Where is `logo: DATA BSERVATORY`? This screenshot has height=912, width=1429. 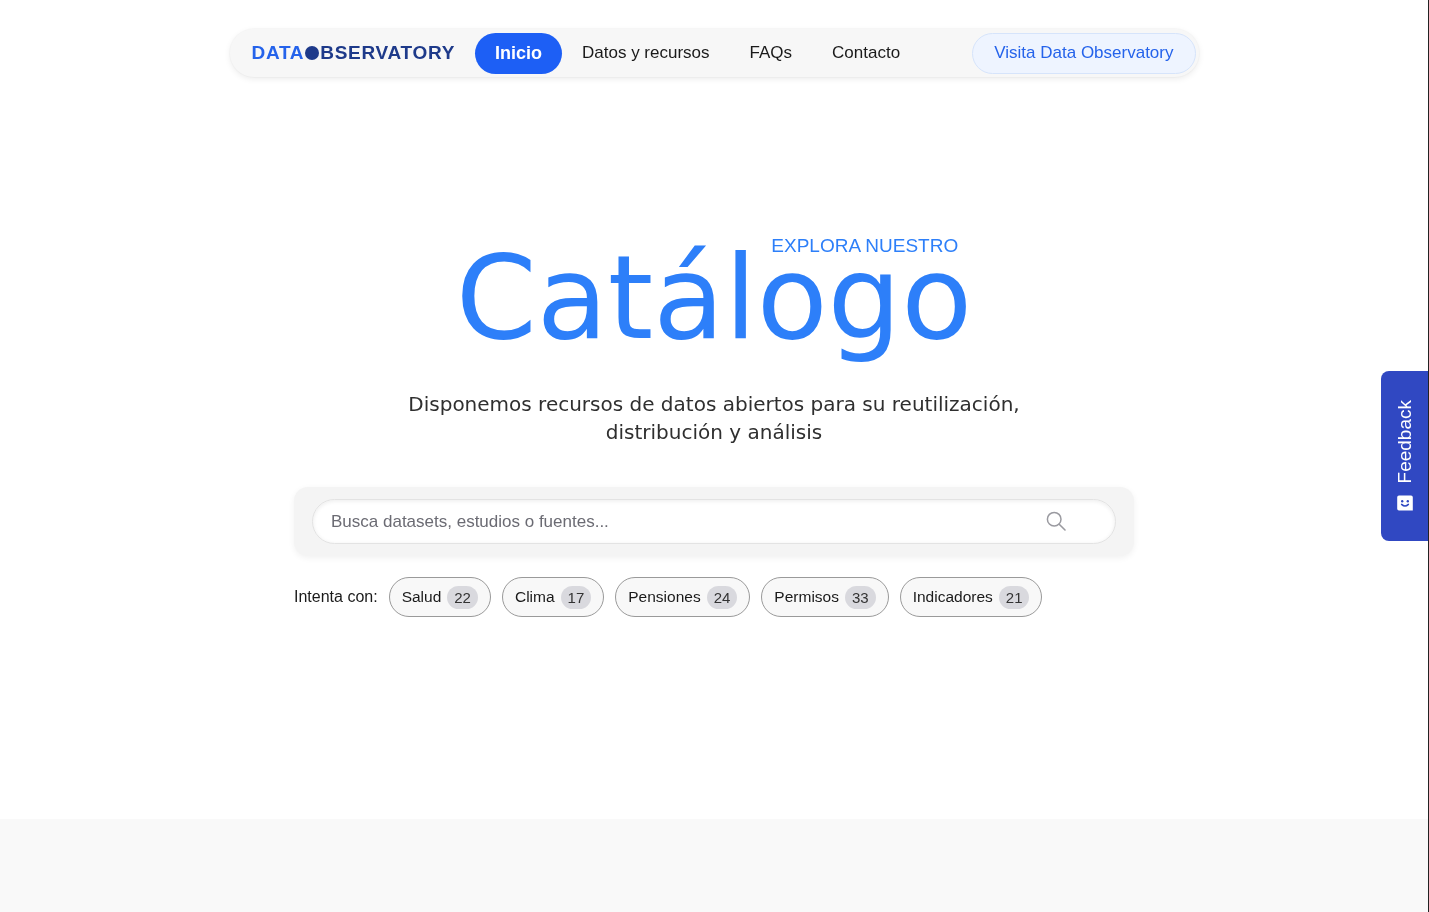 logo: DATA BSERVATORY is located at coordinates (353, 53).